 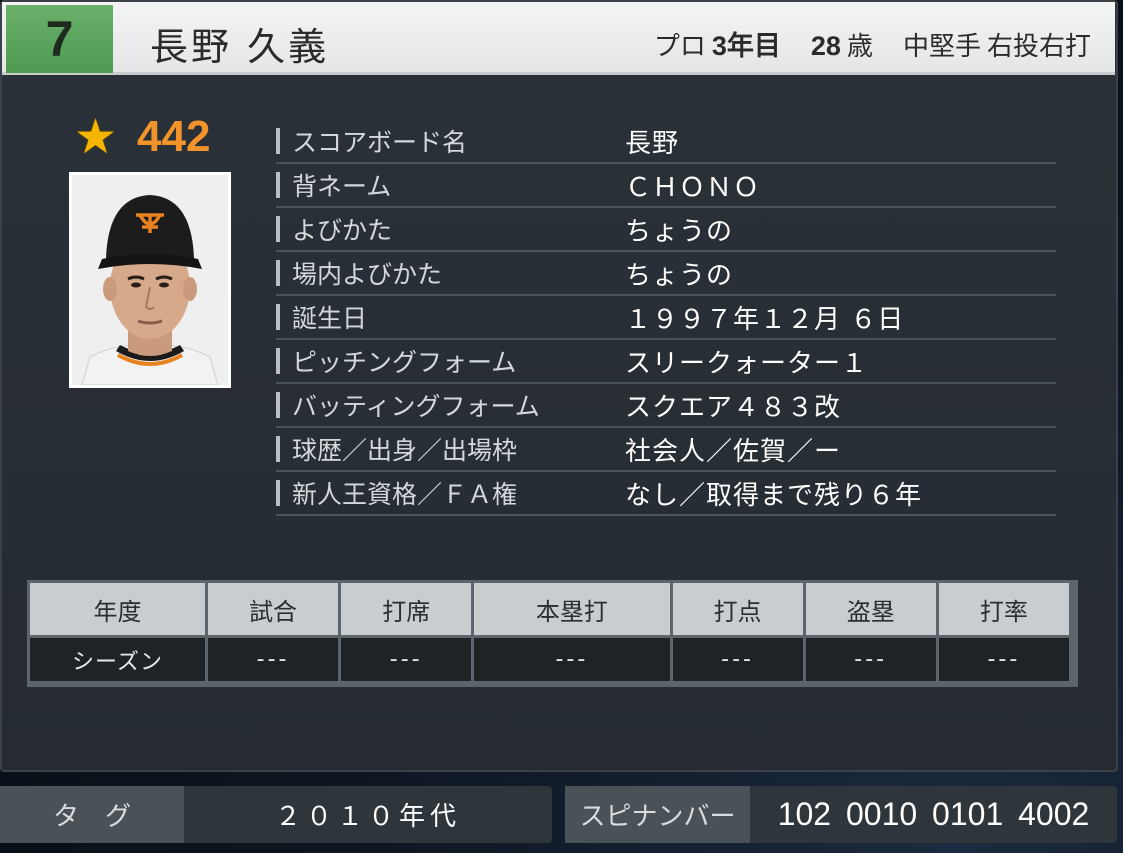 What do you see at coordinates (380, 142) in the screenshot?
I see `profile-label: スコアボード名` at bounding box center [380, 142].